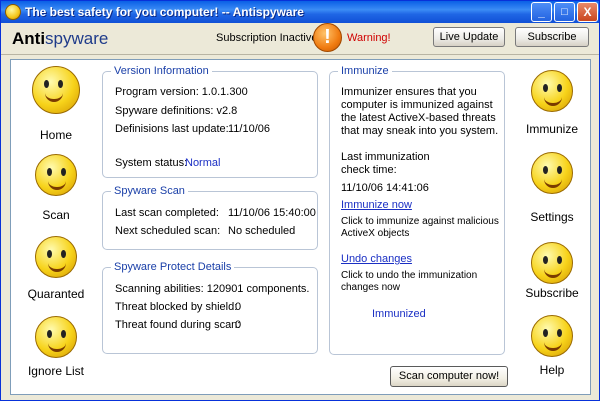 Image resolution: width=600 pixels, height=401 pixels. What do you see at coordinates (327, 37) in the screenshot?
I see `warning-icon: !` at bounding box center [327, 37].